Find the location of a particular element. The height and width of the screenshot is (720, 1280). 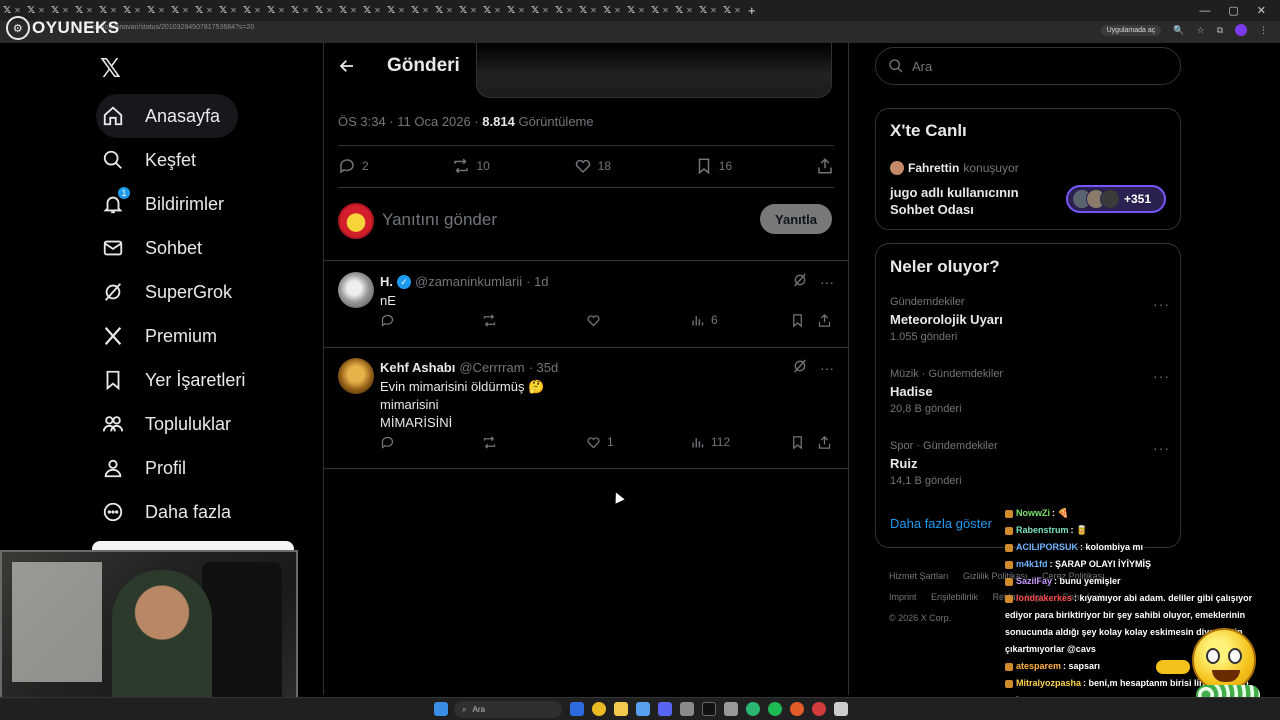

reply-input: Yanıtını gönder is located at coordinates (439, 220).